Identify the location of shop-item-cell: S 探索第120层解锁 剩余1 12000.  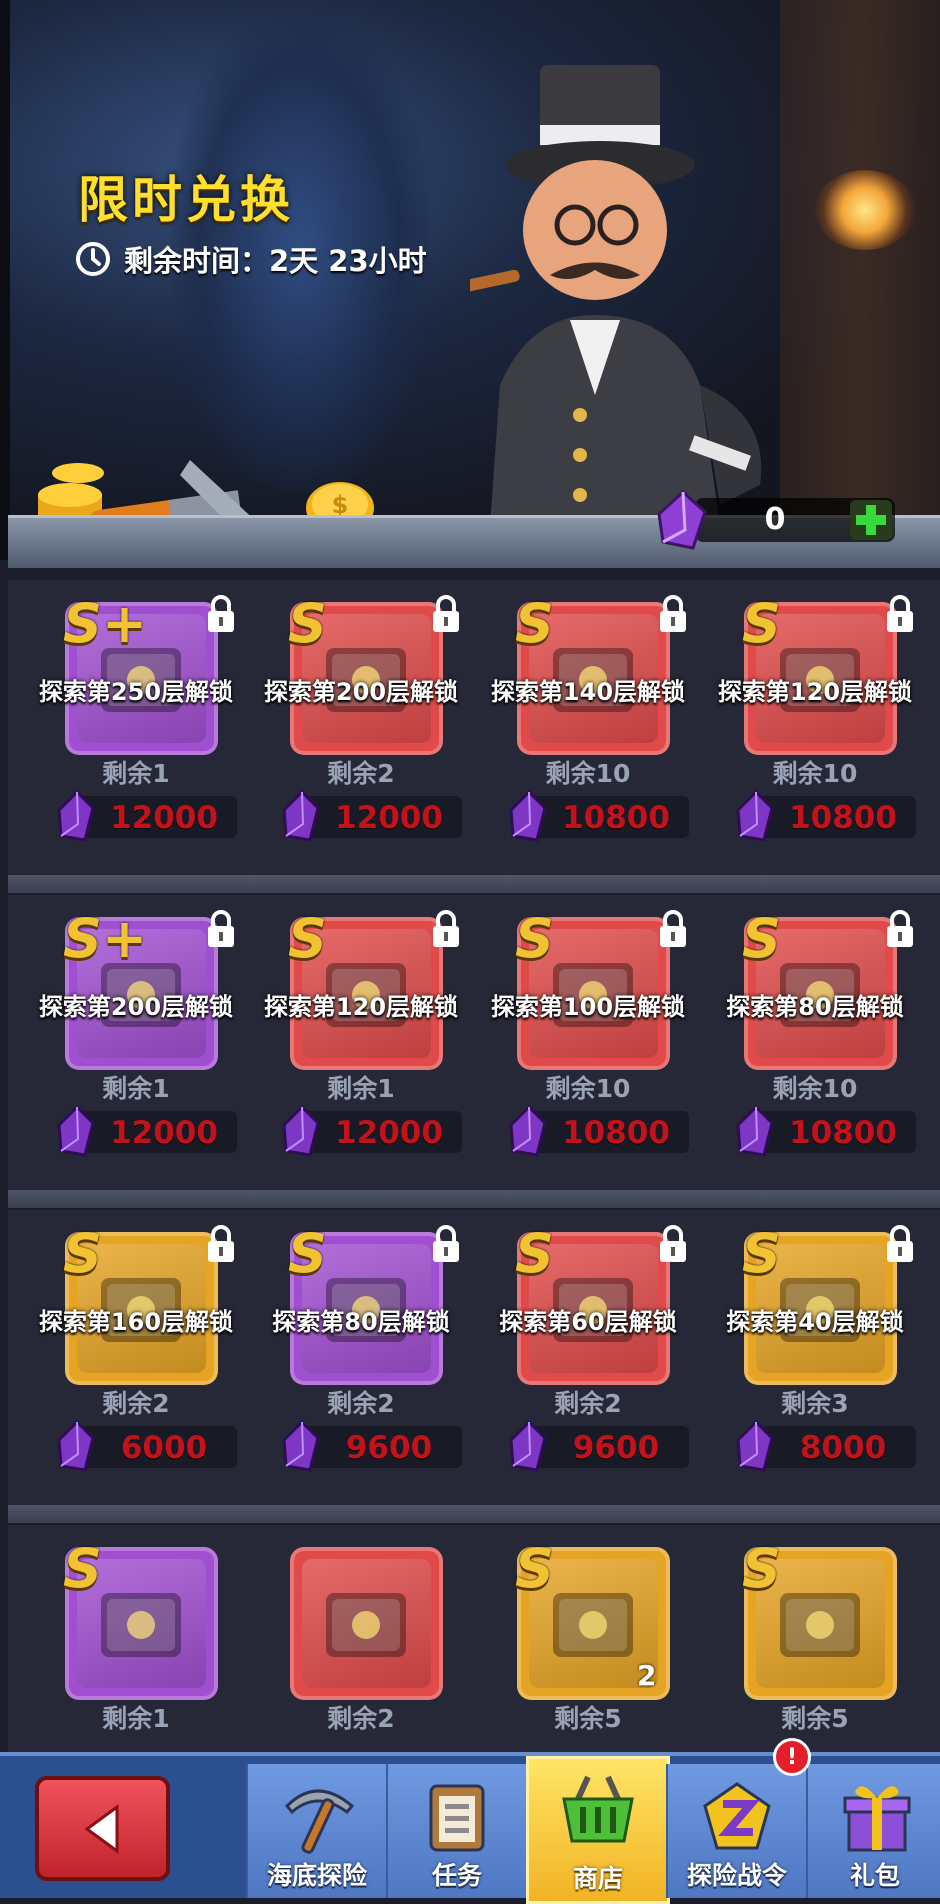
(361, 1052).